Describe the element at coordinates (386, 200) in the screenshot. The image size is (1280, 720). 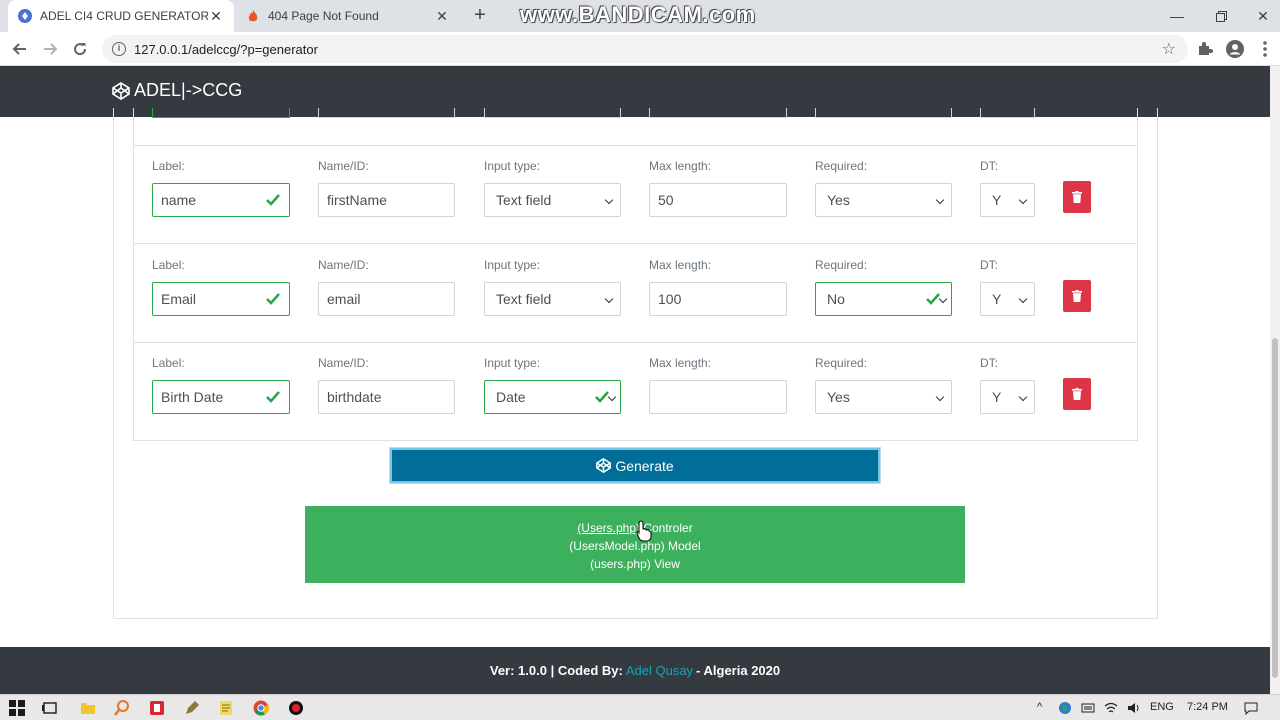
I see `name-id-input: firstName` at that location.